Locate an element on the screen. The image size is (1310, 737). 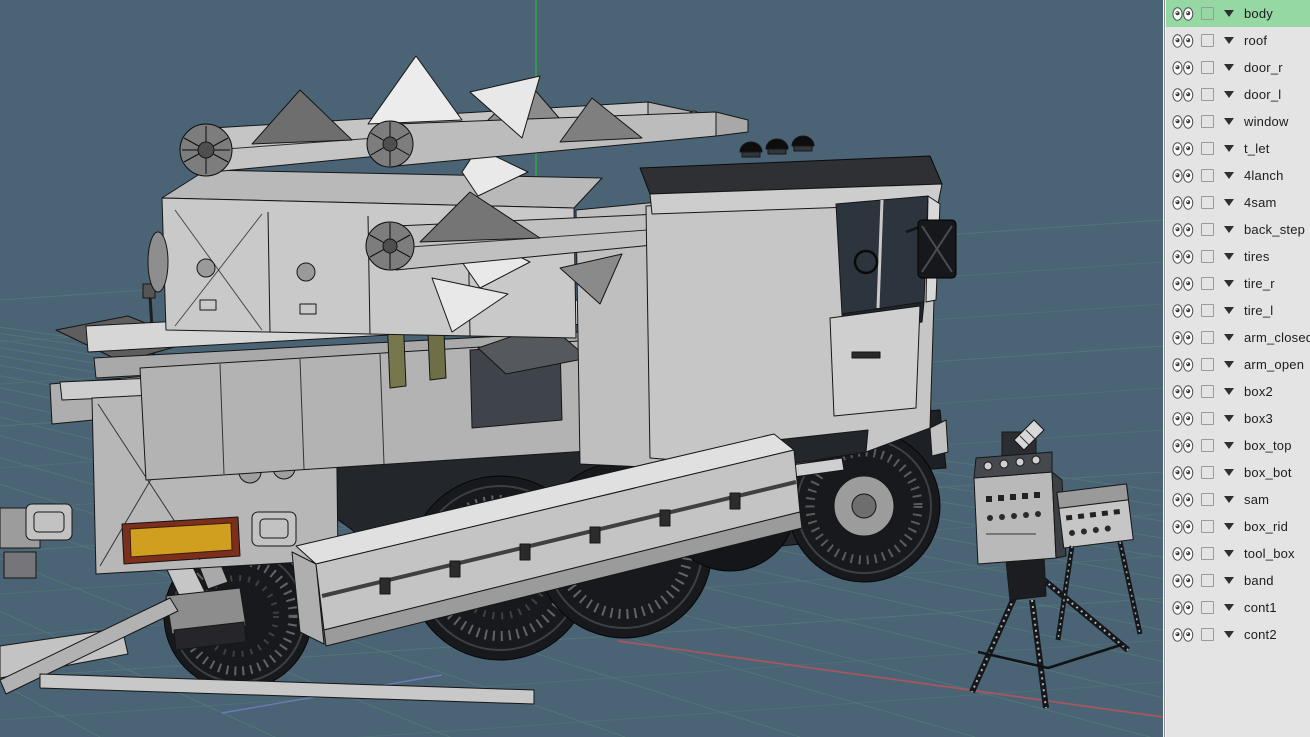
object-row-door_r: door_r is located at coordinates (1238, 67).